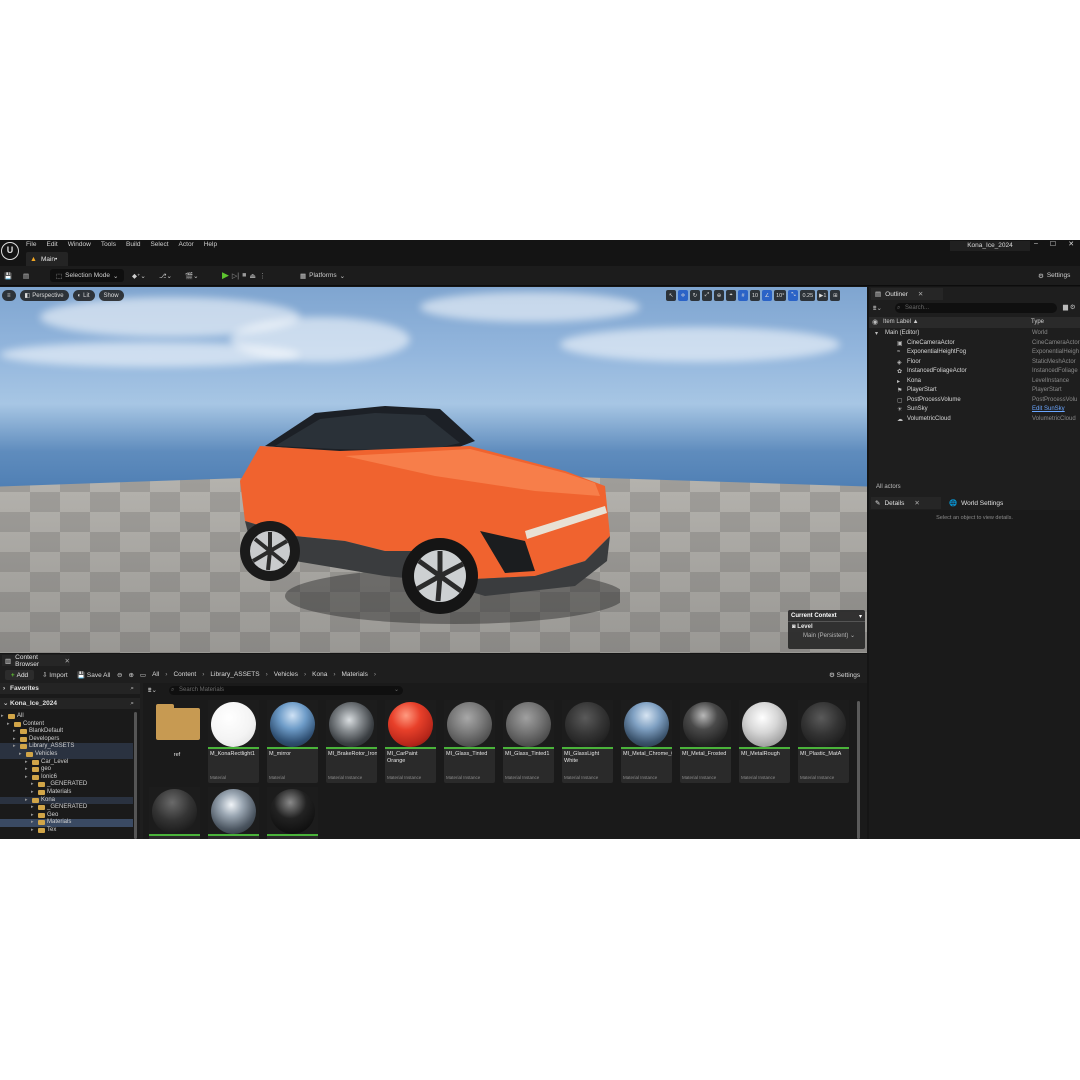 The height and width of the screenshot is (1080, 1080). What do you see at coordinates (10, 251) in the screenshot?
I see `unreal-logo-icon: U` at bounding box center [10, 251].